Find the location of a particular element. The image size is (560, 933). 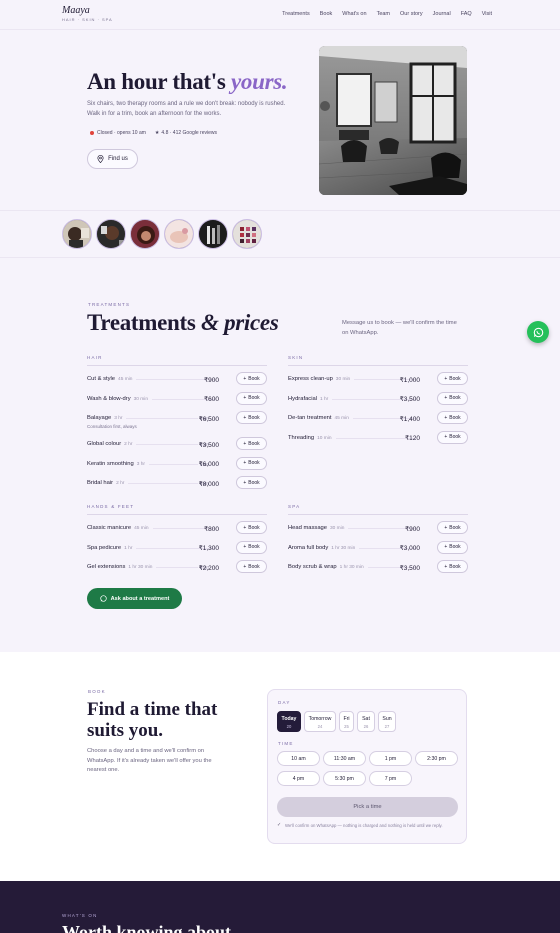

time-option: 1 pm is located at coordinates (390, 758).